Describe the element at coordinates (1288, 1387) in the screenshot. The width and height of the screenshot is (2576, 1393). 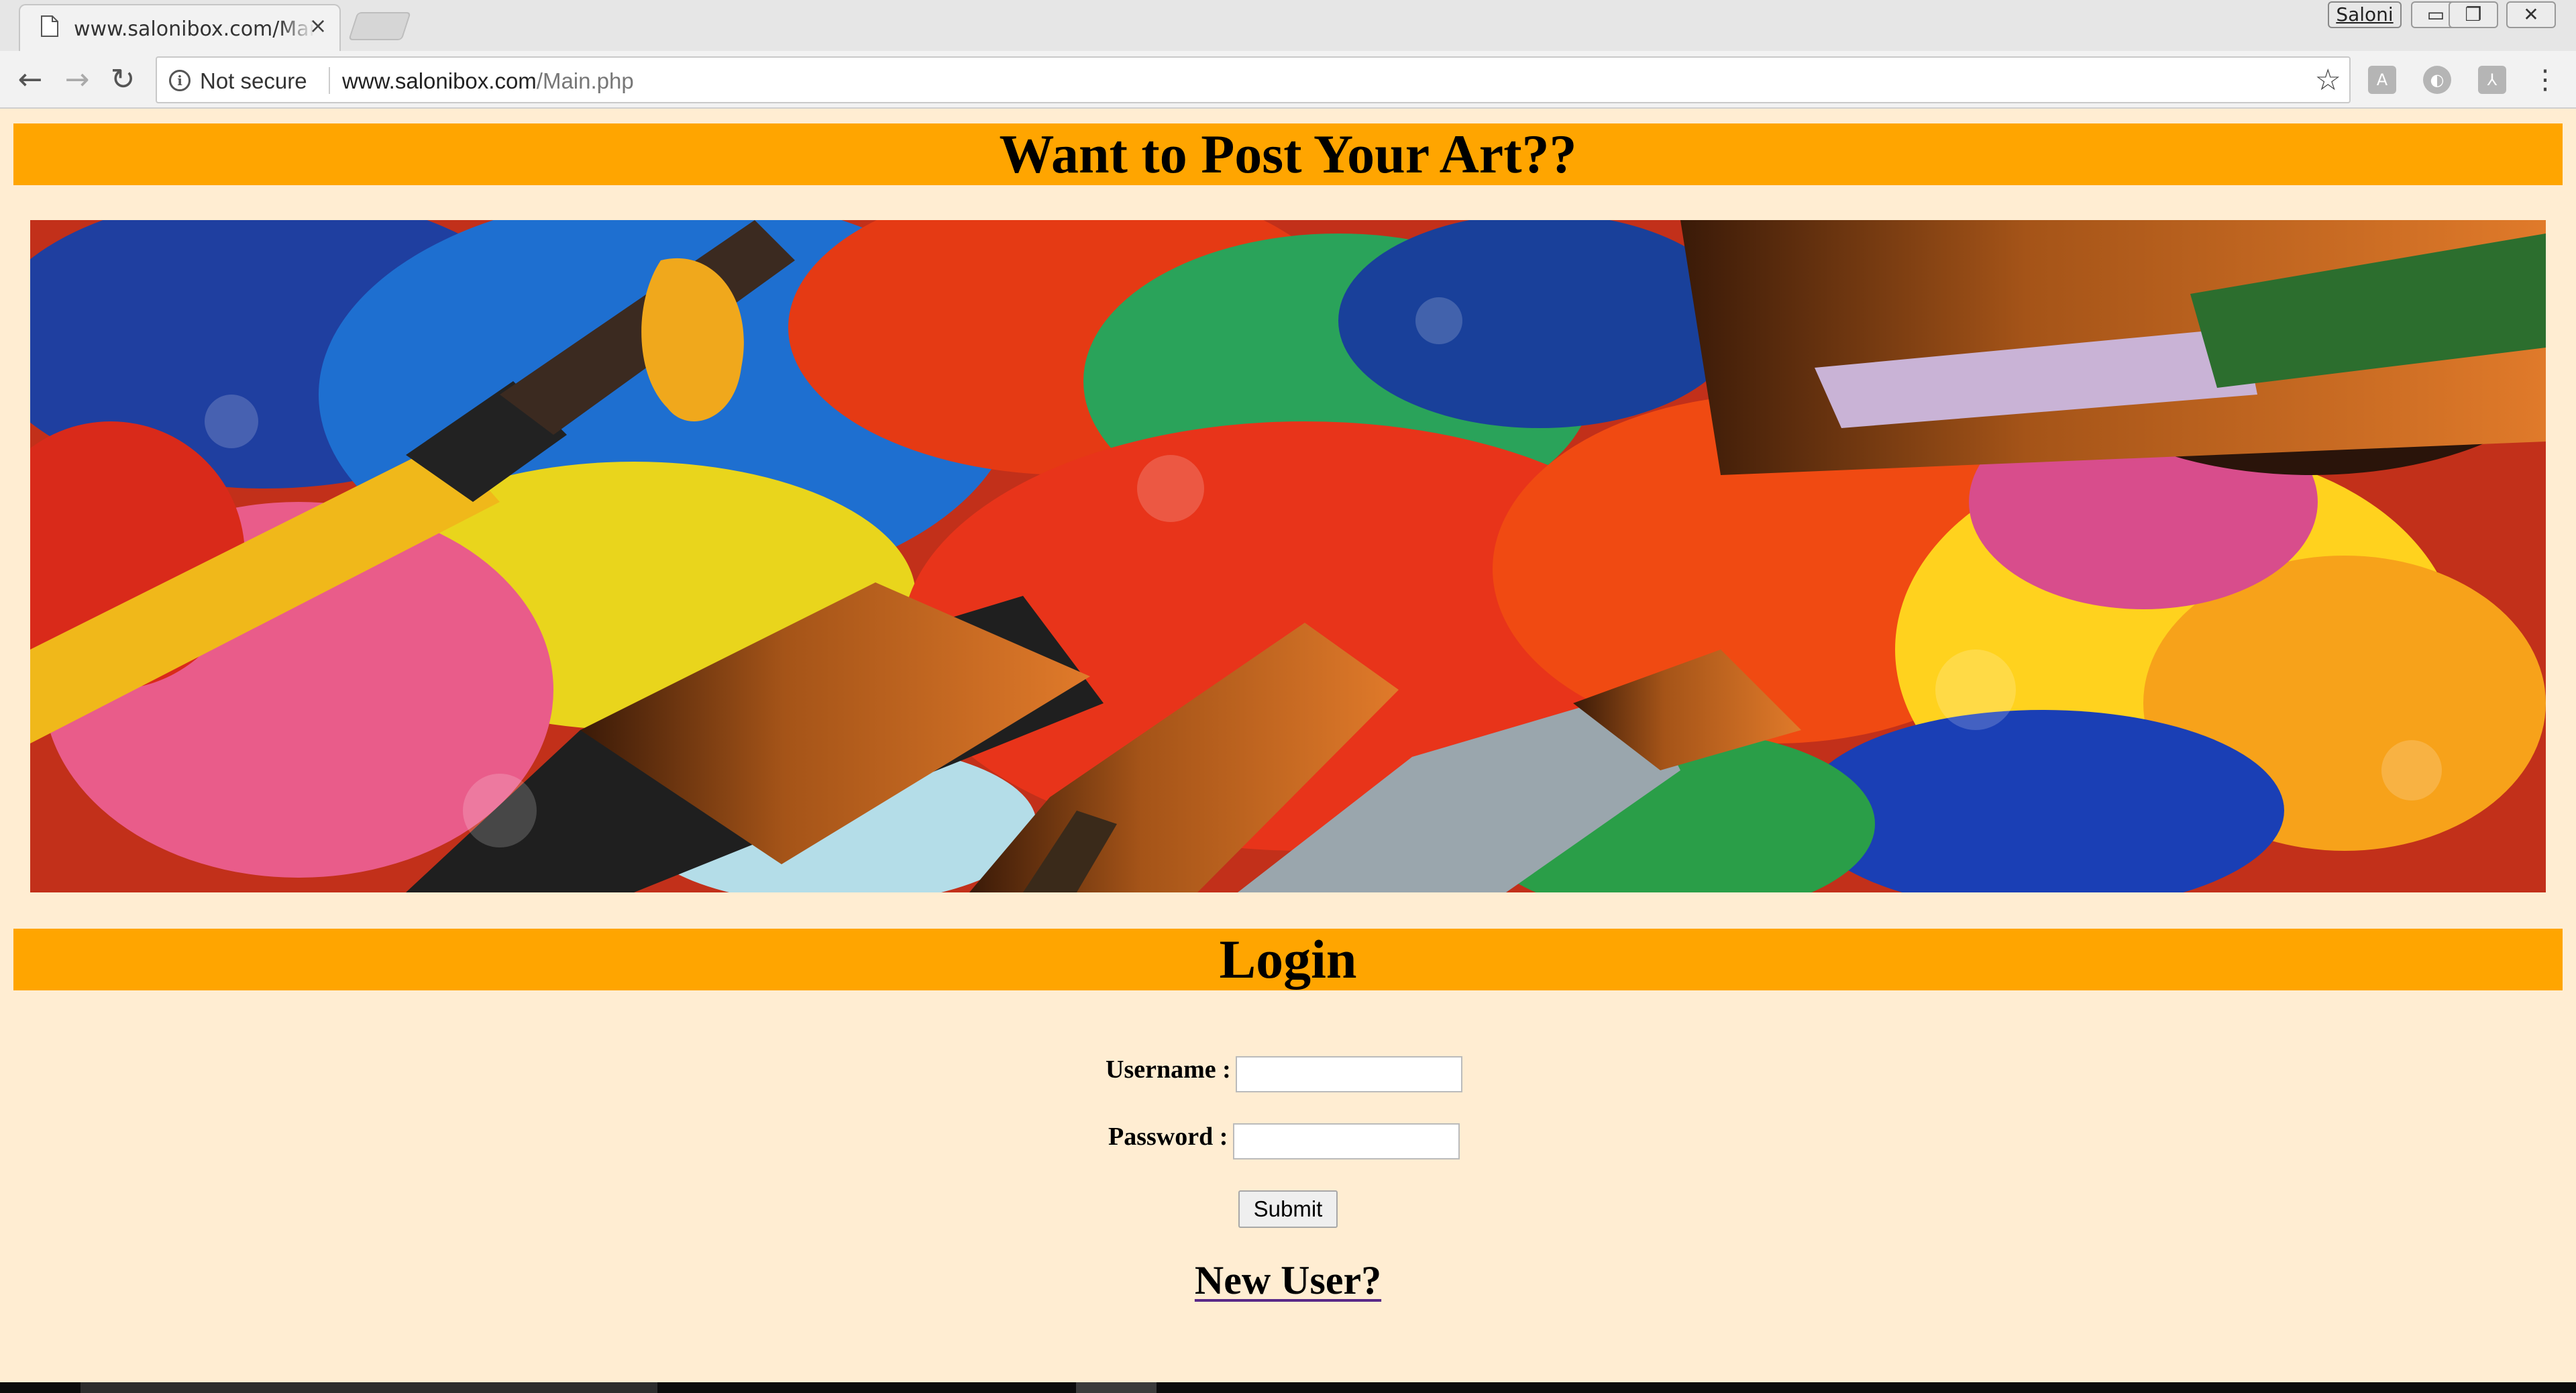
I see `os-taskbar` at that location.